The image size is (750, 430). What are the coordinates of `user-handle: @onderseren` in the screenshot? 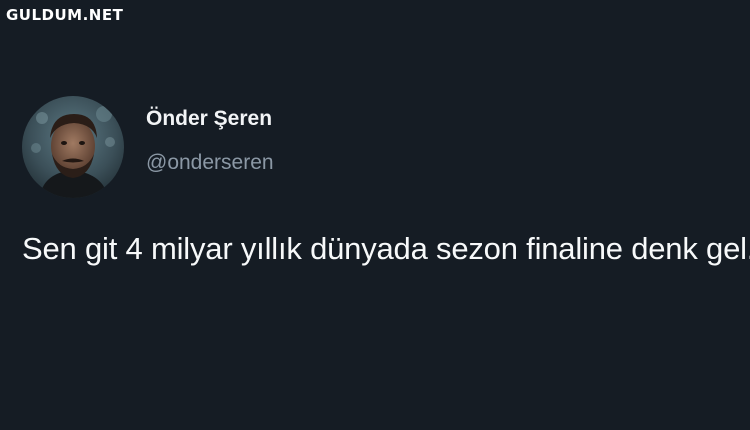 It's located at (210, 163).